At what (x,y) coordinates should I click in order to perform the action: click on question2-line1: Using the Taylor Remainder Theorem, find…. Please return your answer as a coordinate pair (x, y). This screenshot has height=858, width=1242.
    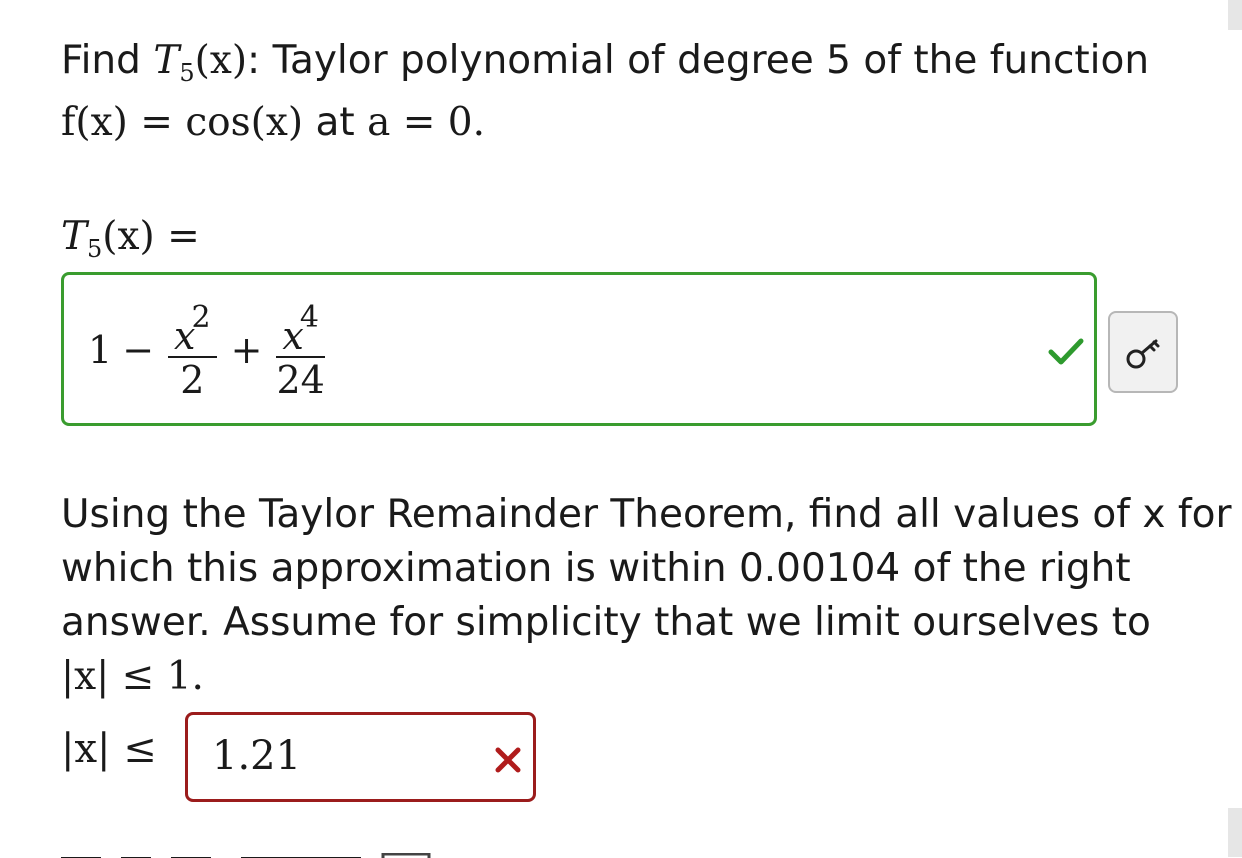
    Looking at the image, I should click on (646, 514).